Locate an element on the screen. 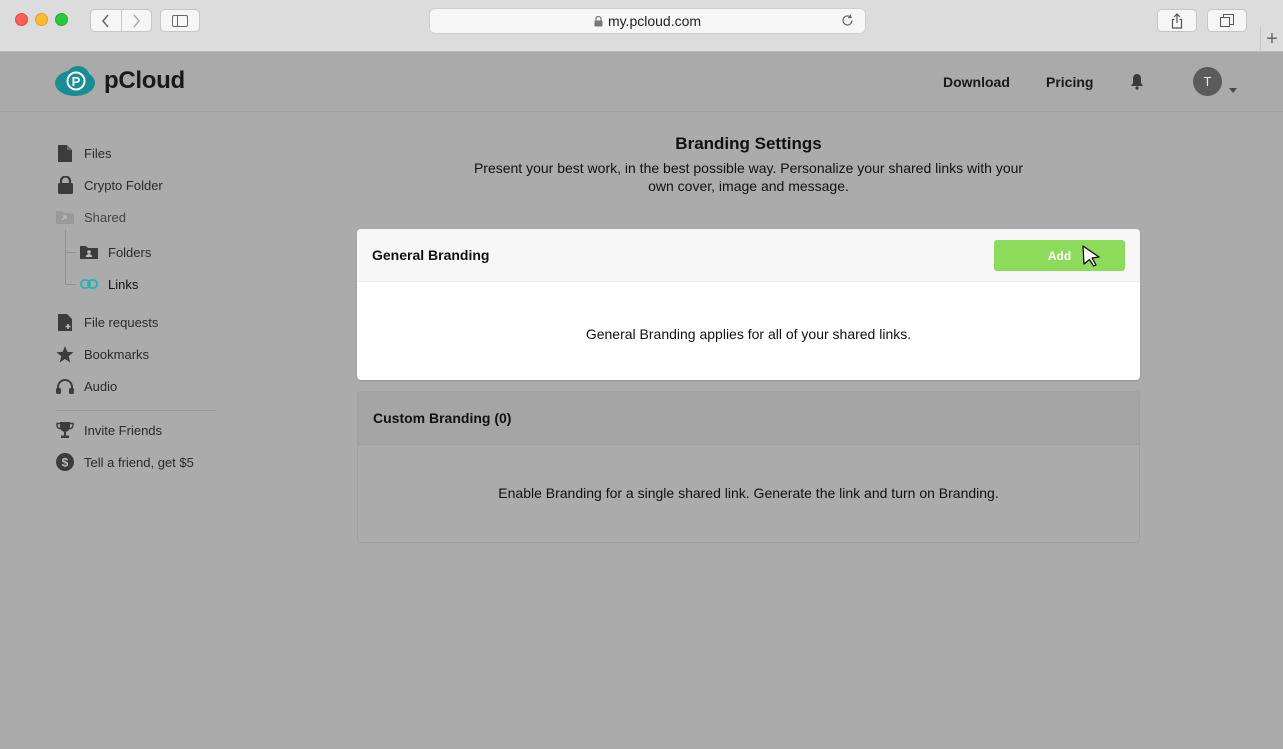 Image resolution: width=1283 pixels, height=749 pixels. sidebar-item-label: Links is located at coordinates (123, 284).